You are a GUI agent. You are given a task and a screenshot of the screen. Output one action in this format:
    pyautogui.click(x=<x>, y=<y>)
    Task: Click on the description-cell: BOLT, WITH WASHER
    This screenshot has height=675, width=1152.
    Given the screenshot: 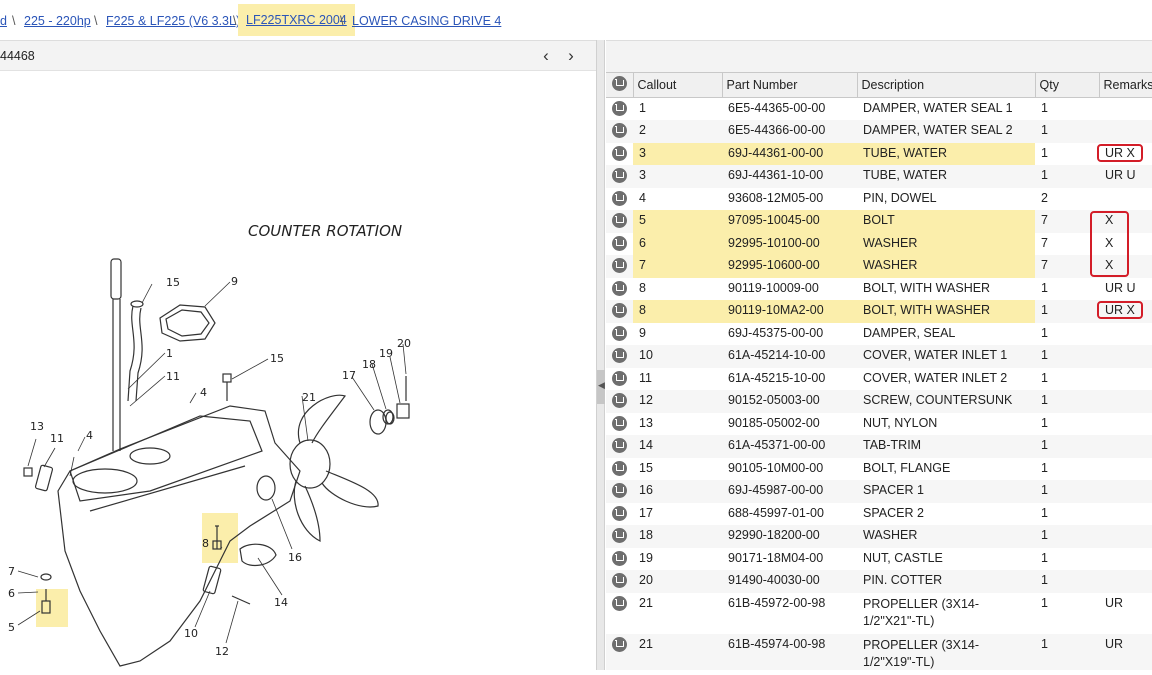 What is the action you would take?
    pyautogui.click(x=946, y=311)
    